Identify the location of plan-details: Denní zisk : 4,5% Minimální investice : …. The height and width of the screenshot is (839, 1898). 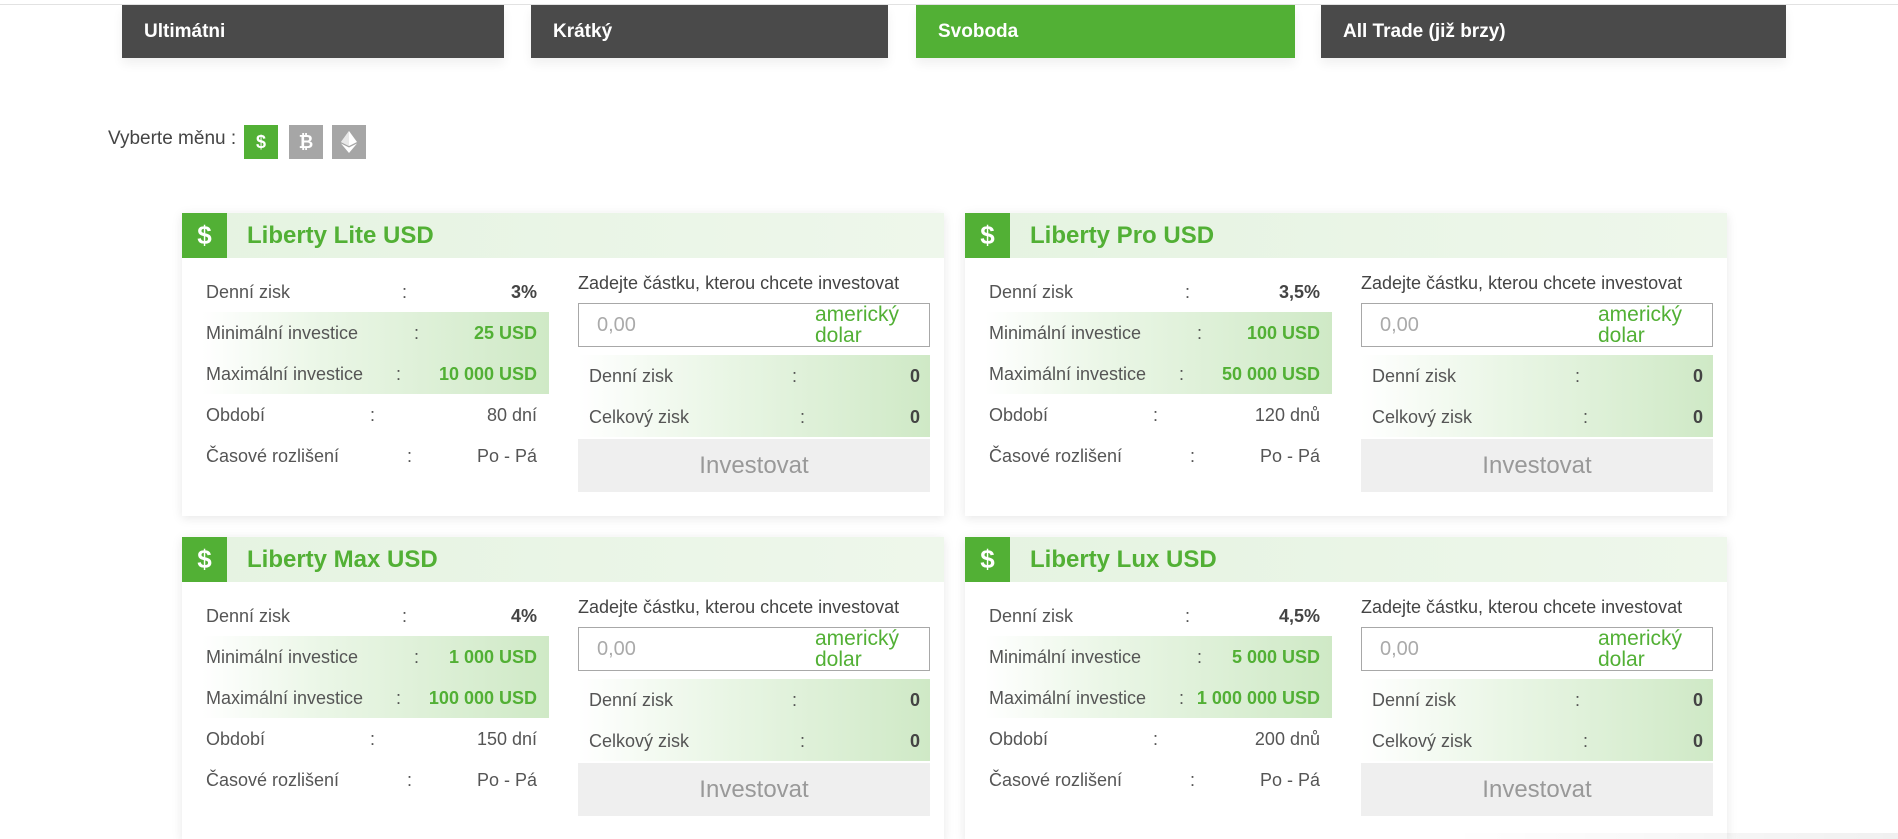
(1158, 697).